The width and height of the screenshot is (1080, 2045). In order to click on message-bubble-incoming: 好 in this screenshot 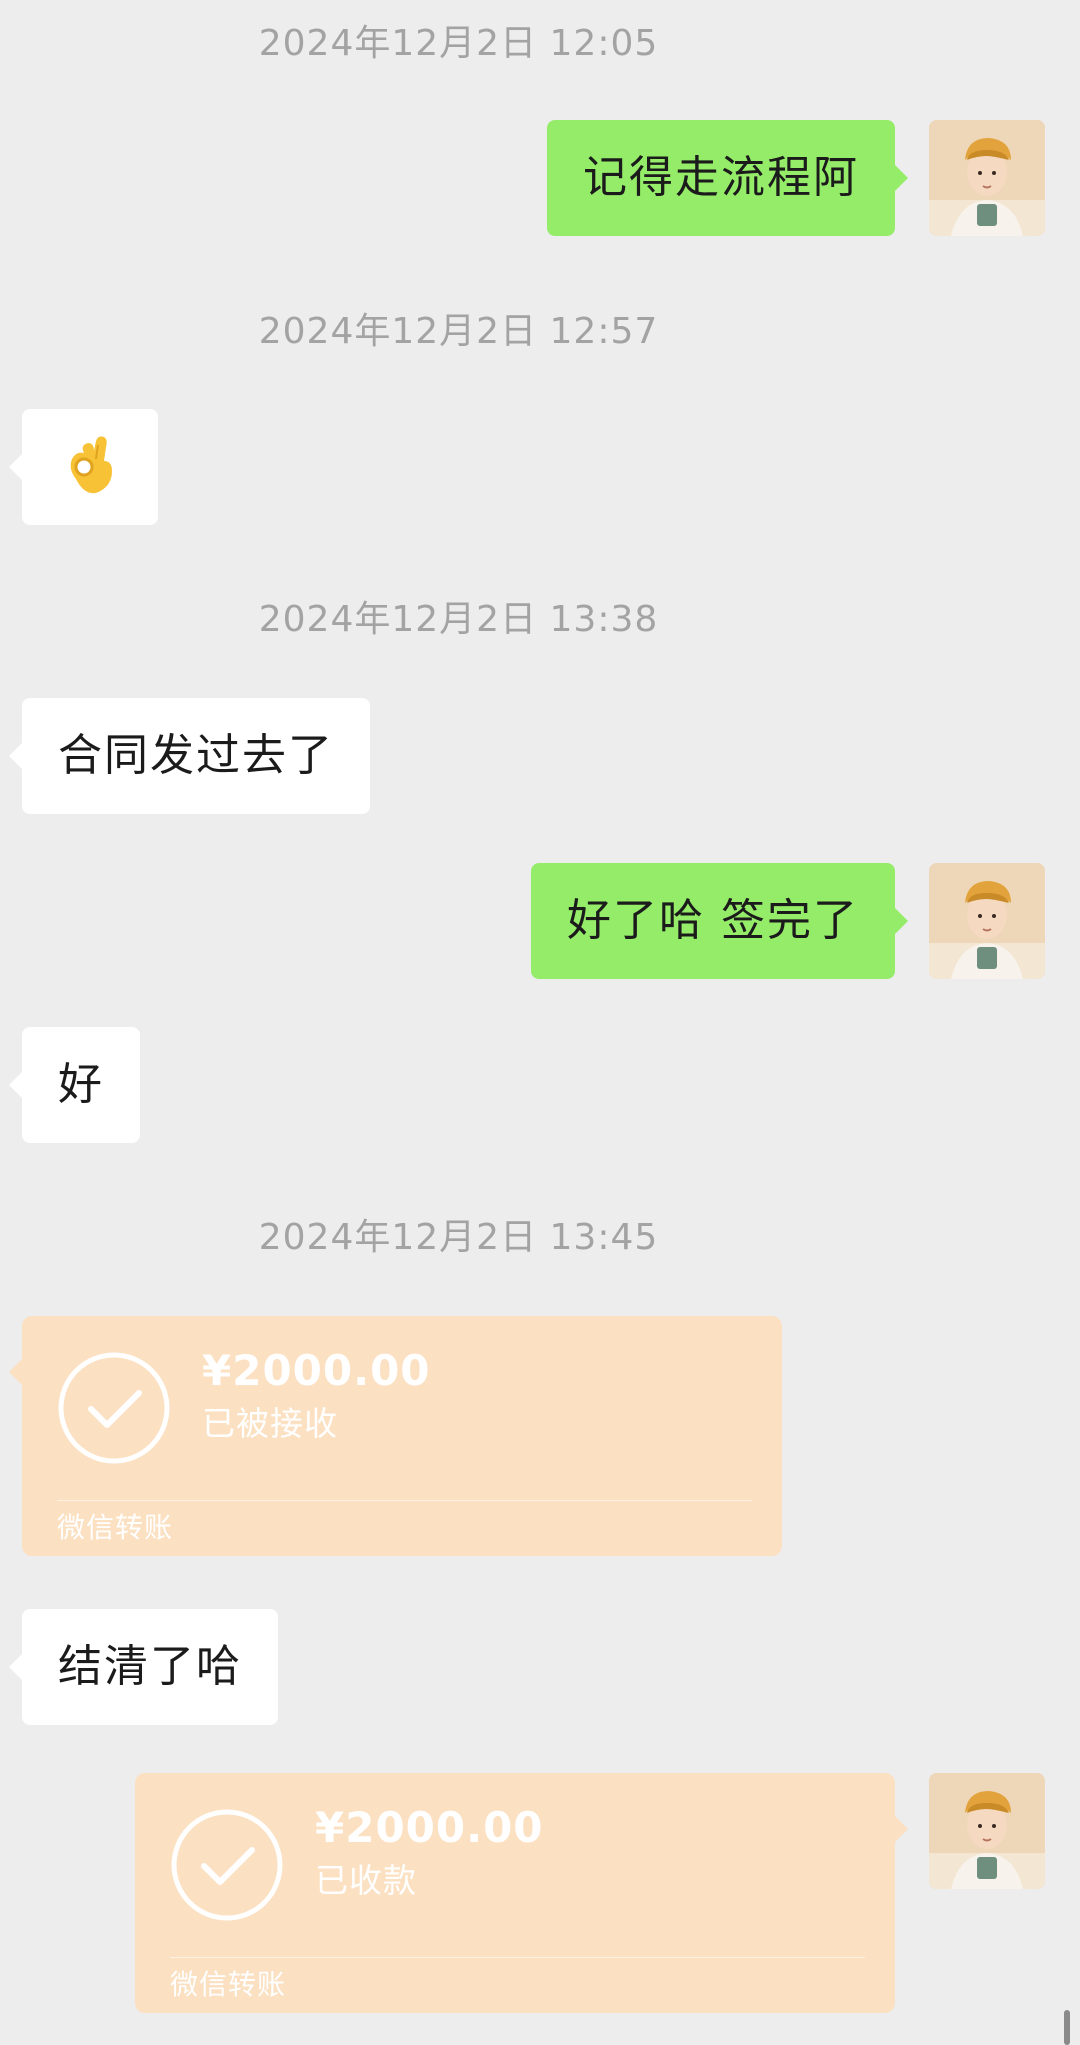, I will do `click(74, 1085)`.